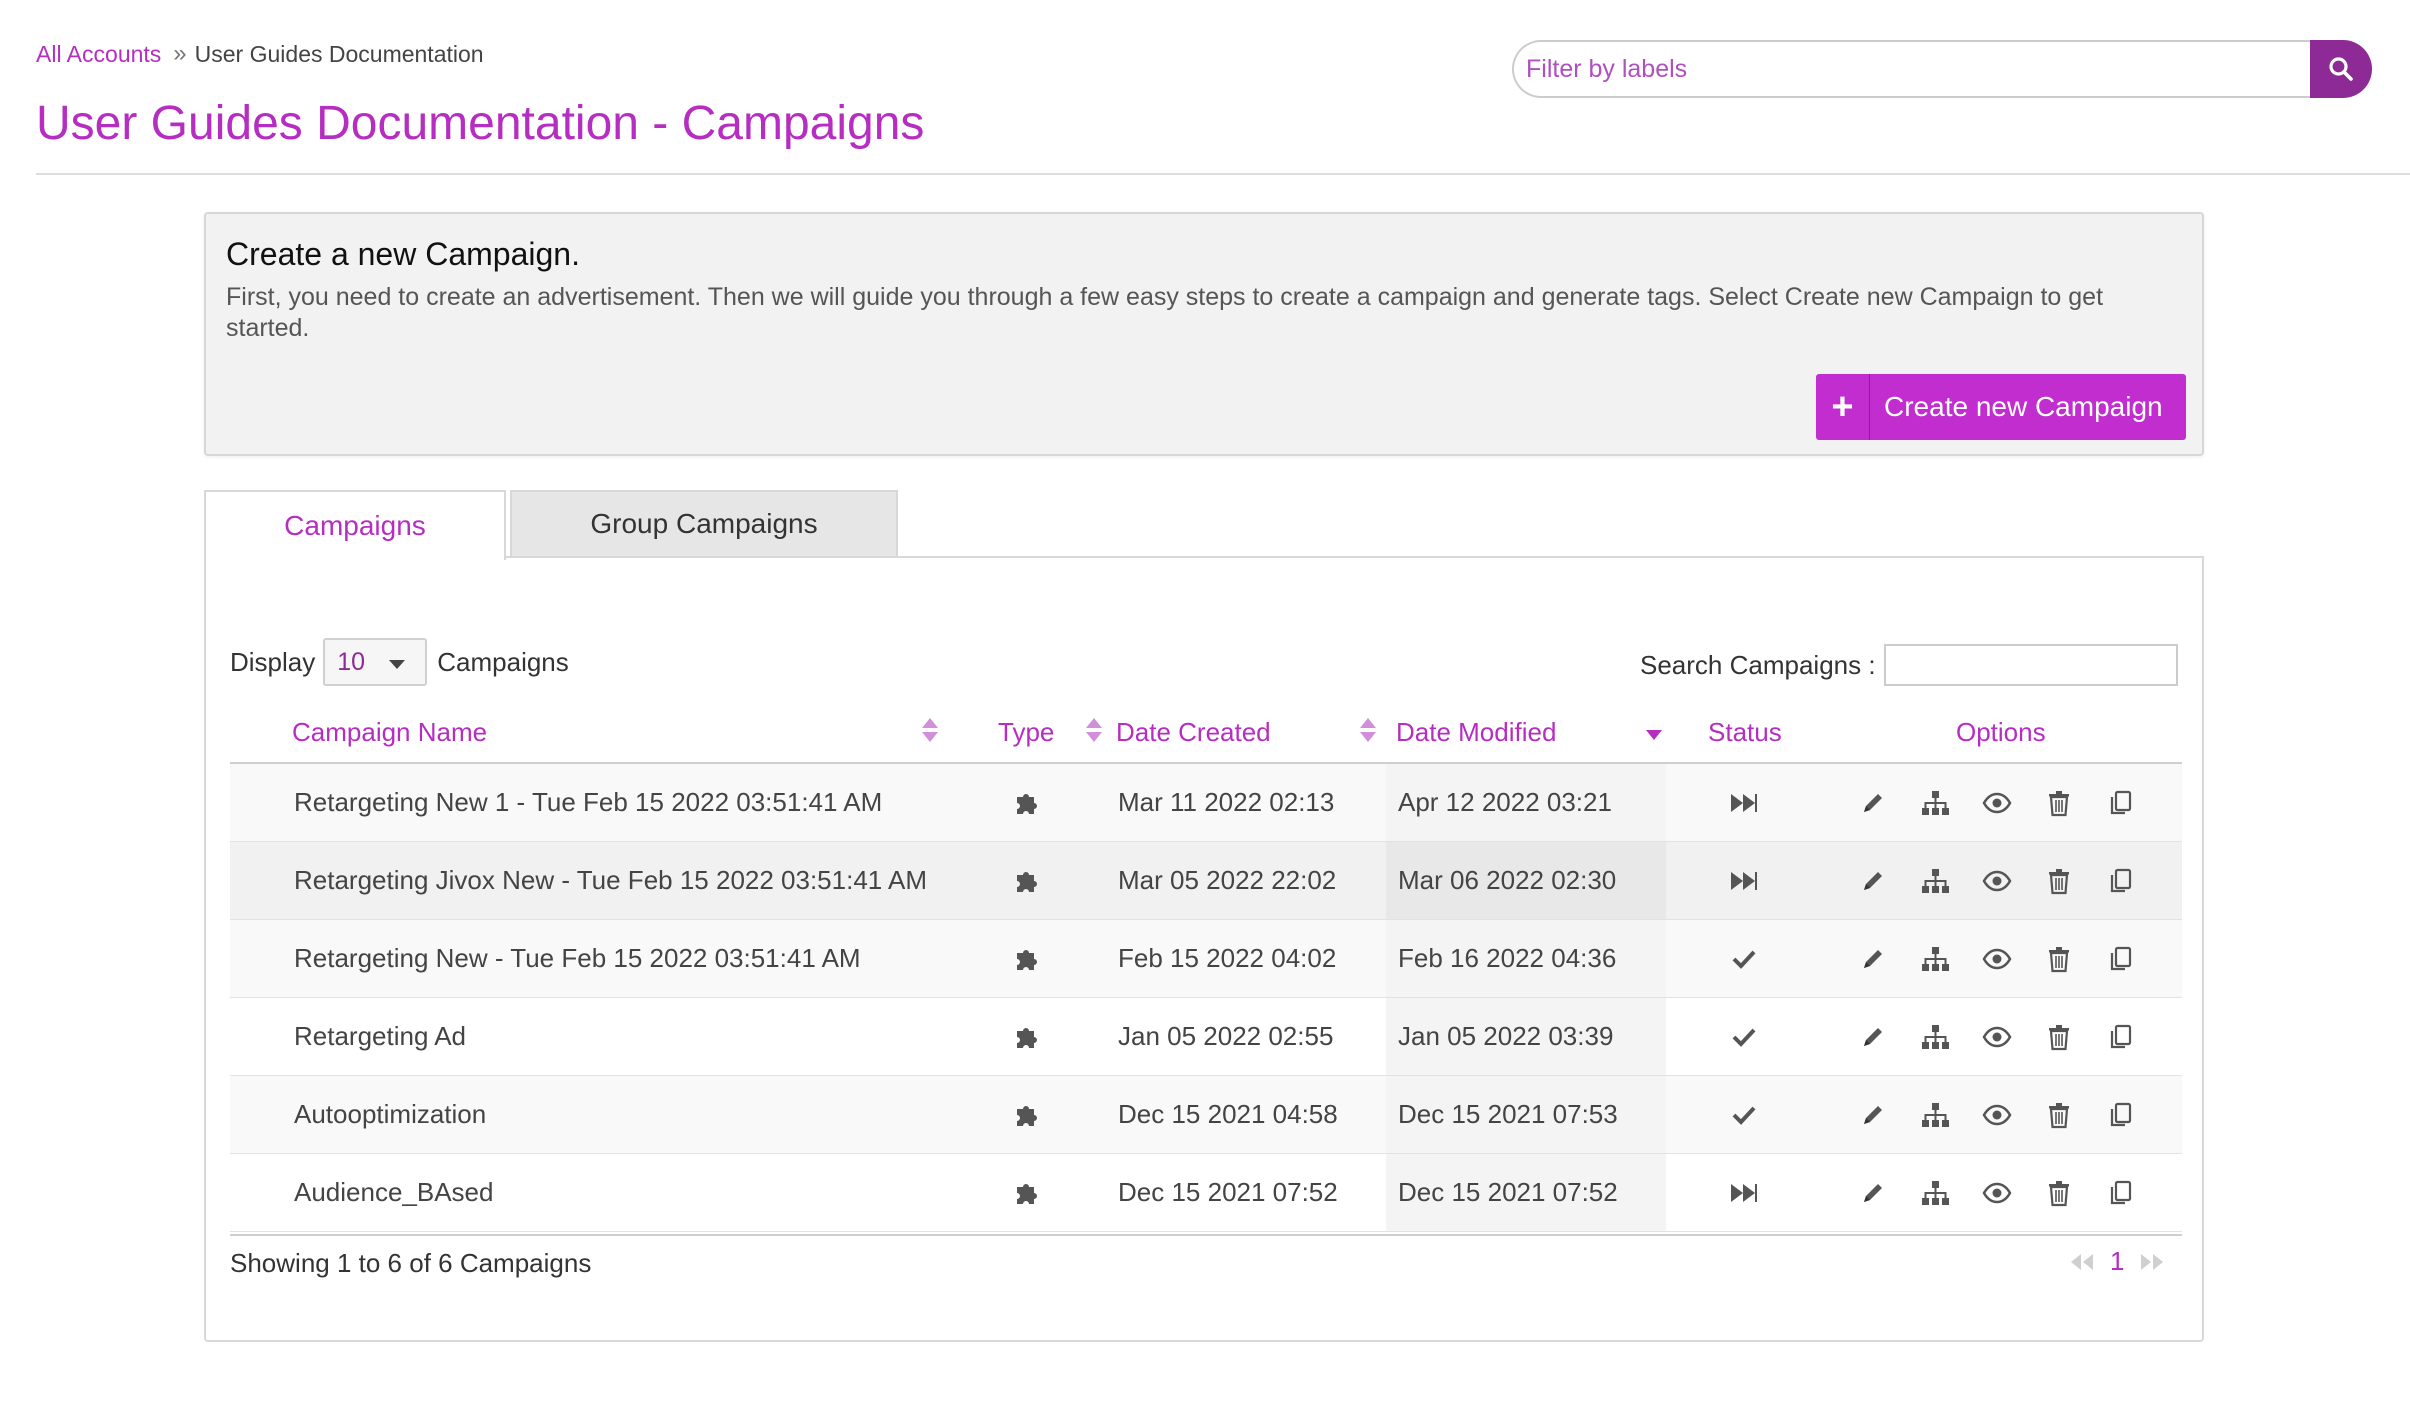  Describe the element at coordinates (273, 661) in the screenshot. I see `display-label: Display` at that location.